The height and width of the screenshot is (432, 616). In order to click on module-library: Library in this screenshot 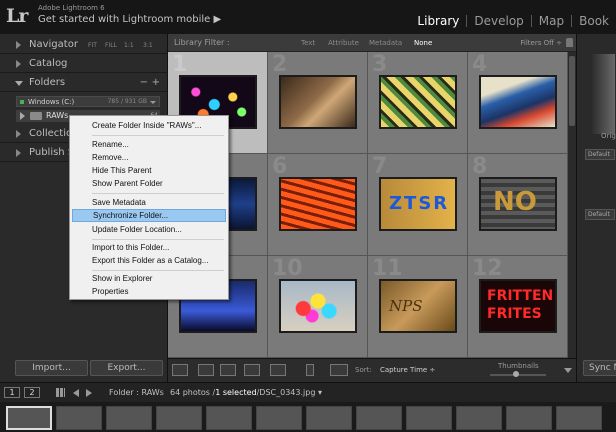, I will do `click(438, 21)`.